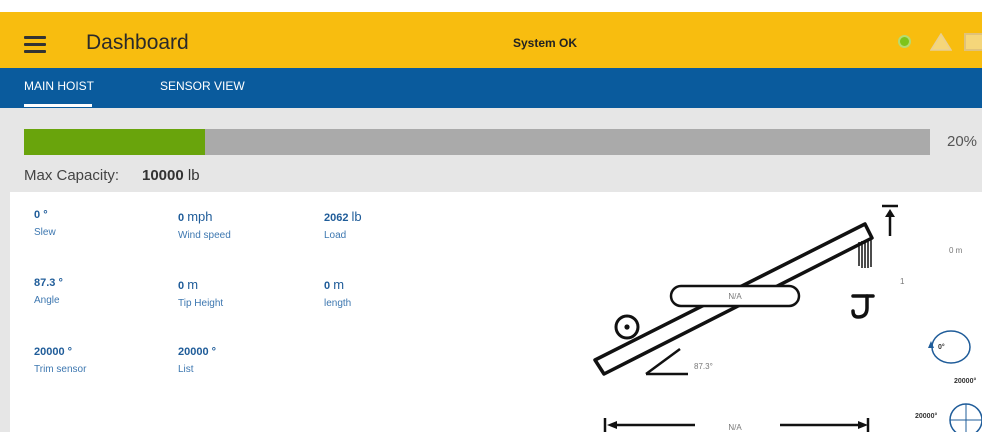  What do you see at coordinates (956, 250) in the screenshot?
I see `tip-height-label: 0 m` at bounding box center [956, 250].